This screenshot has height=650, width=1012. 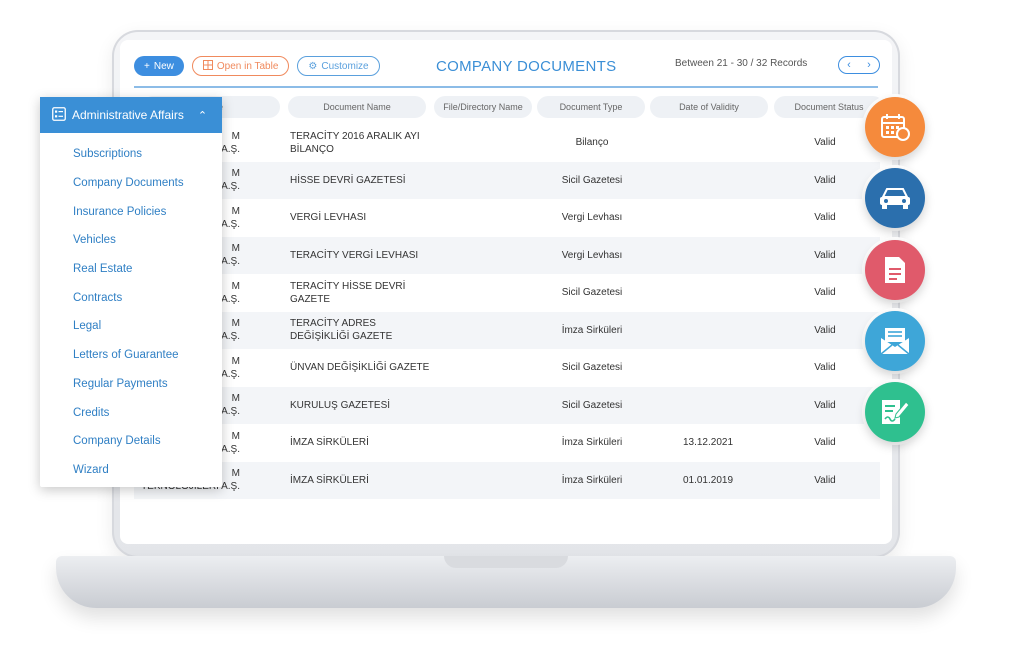 I want to click on document-shortcut-button, so click(x=895, y=270).